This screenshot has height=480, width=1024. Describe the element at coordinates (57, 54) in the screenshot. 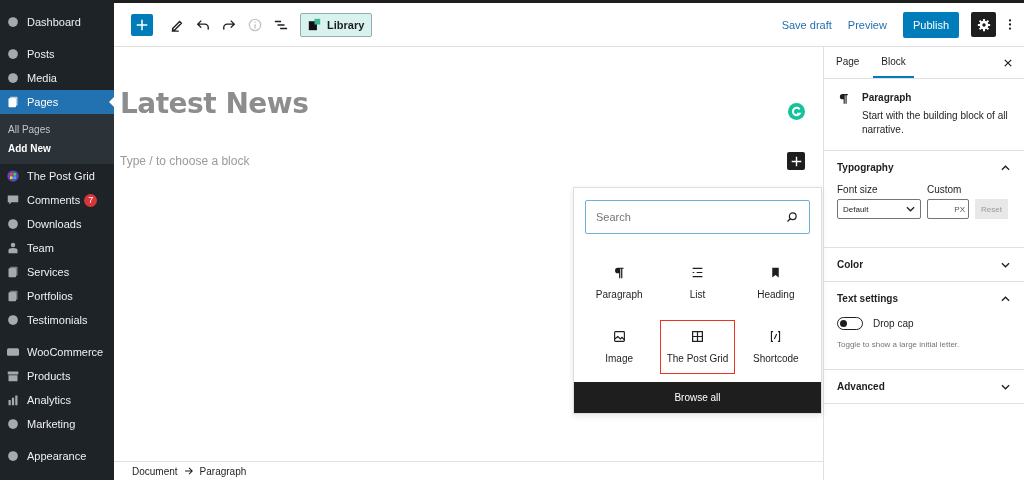

I see `menu-item: Posts` at that location.